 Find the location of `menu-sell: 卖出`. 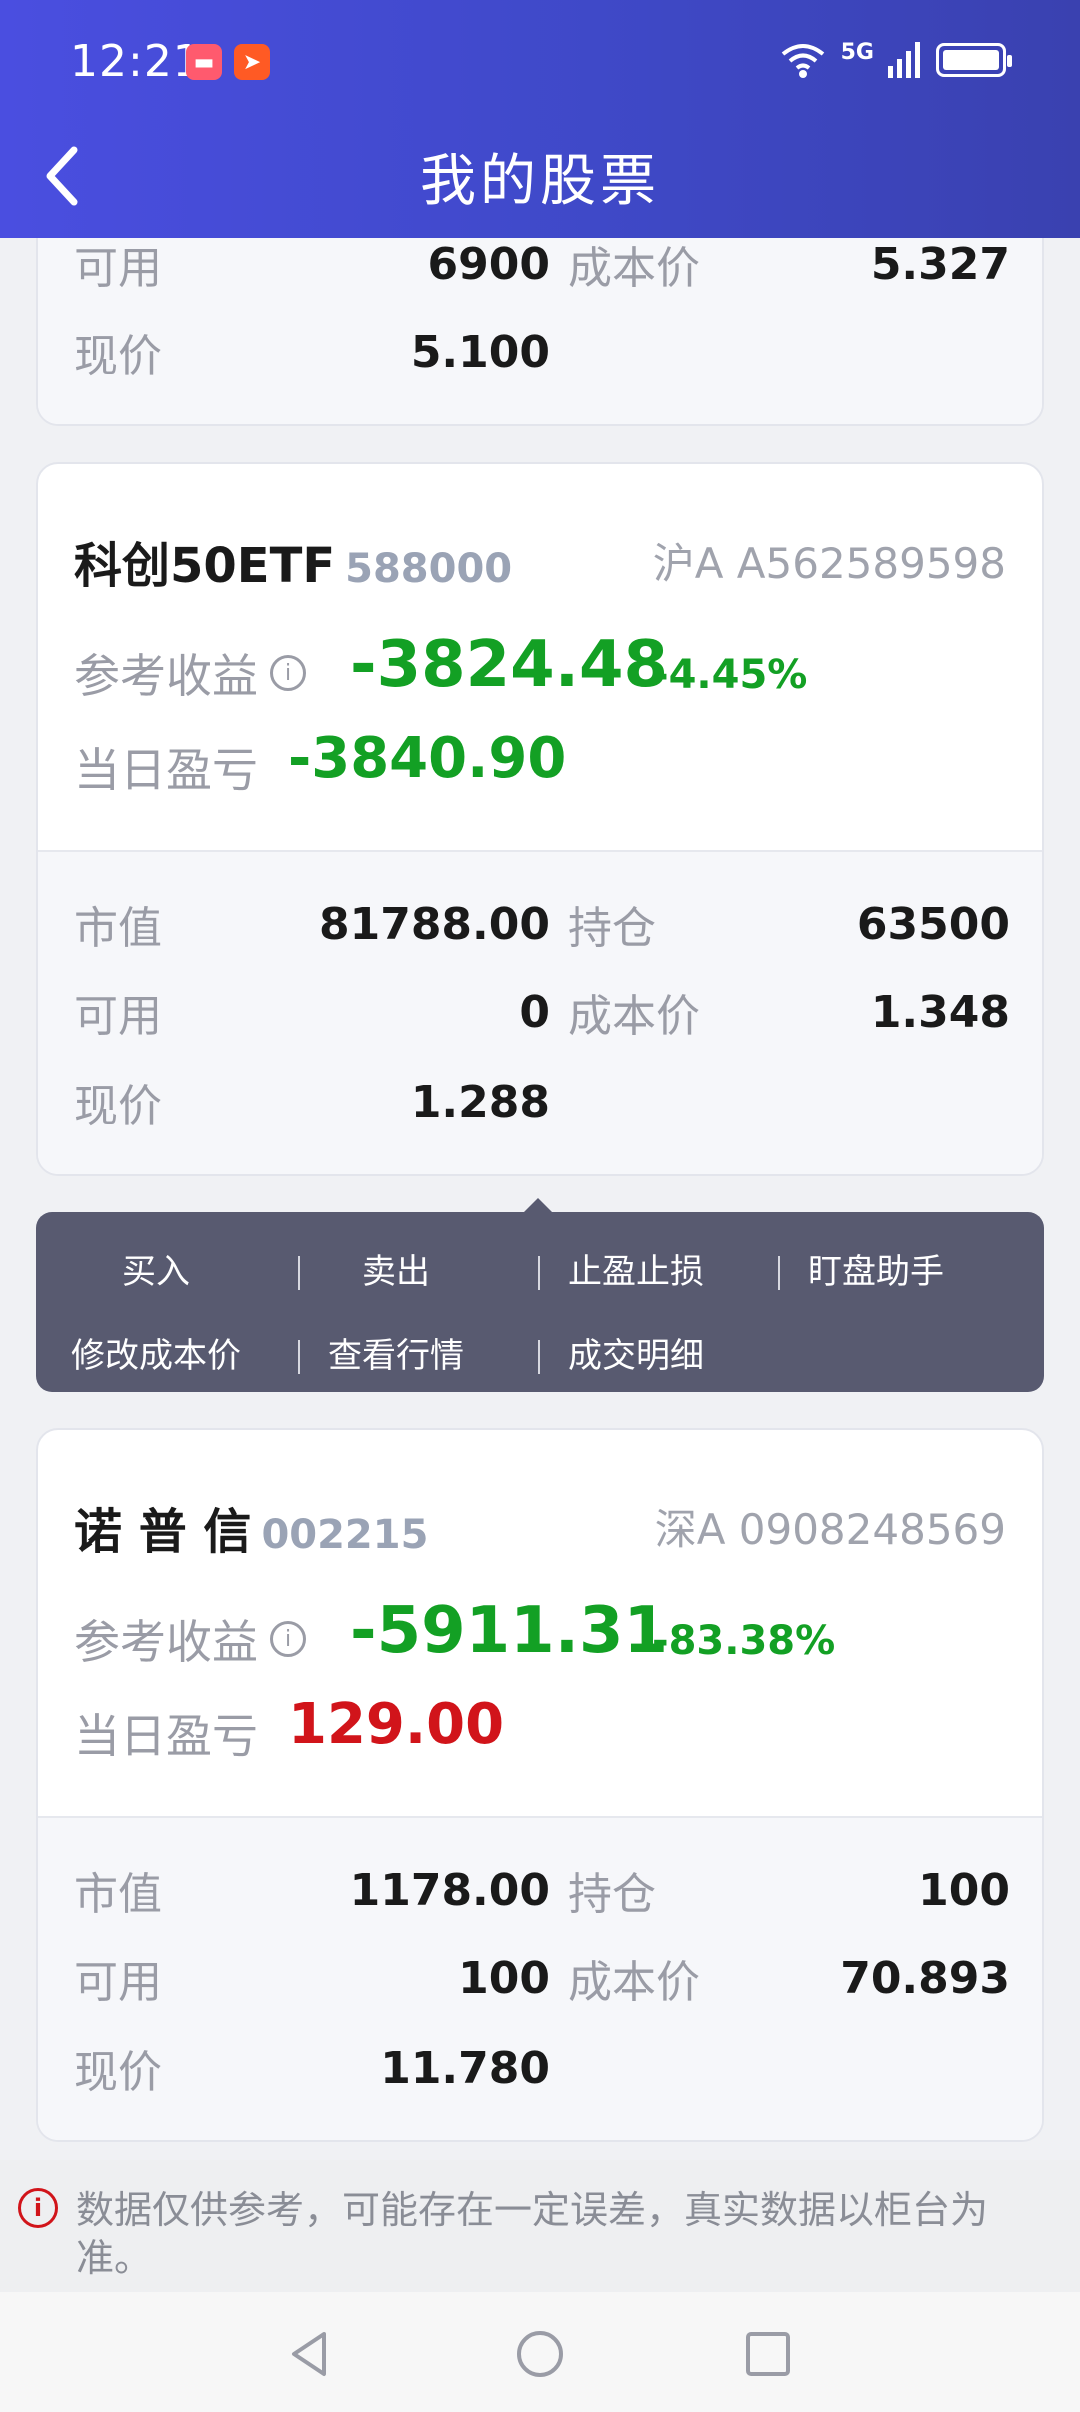

menu-sell: 卖出 is located at coordinates (396, 1272).